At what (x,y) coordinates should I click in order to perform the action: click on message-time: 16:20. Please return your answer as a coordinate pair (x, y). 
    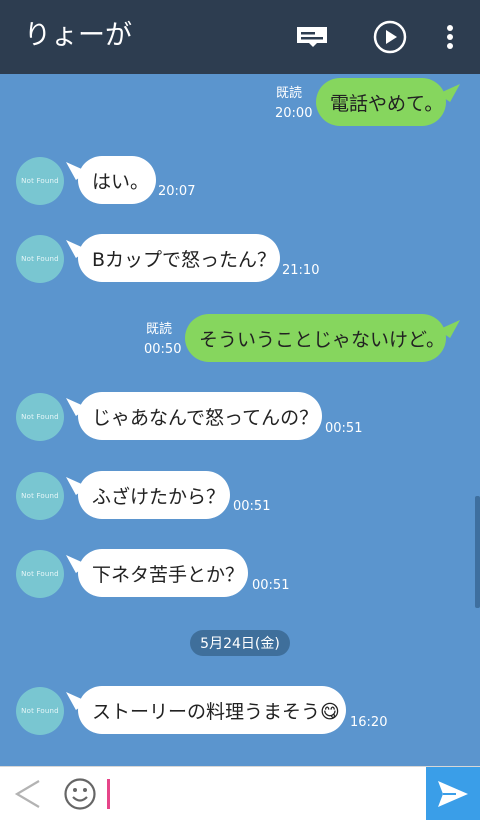
    Looking at the image, I should click on (369, 722).